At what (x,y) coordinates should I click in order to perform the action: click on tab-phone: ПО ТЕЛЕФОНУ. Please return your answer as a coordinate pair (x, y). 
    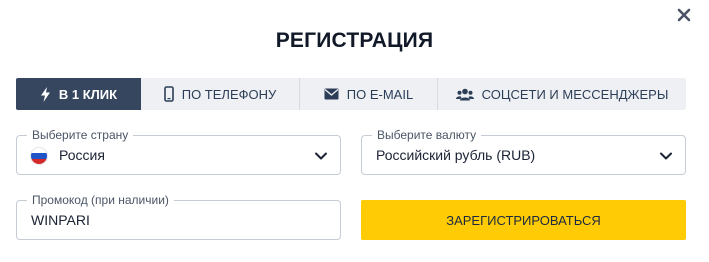
    Looking at the image, I should click on (220, 94).